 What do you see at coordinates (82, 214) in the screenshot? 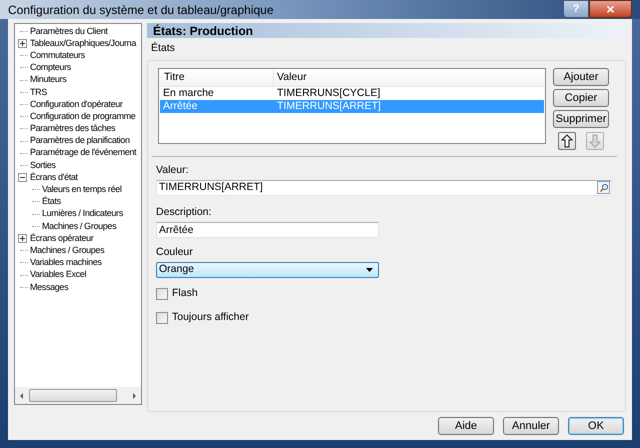
I see `tree-item: Lumières / Indicateurs` at bounding box center [82, 214].